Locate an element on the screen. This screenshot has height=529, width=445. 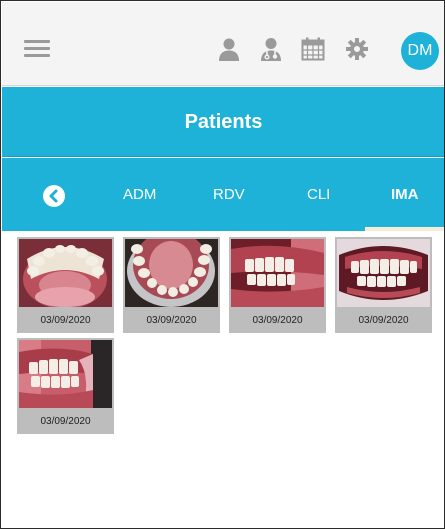
tab-bar: ADM RDV CLI IMA is located at coordinates (223, 194).